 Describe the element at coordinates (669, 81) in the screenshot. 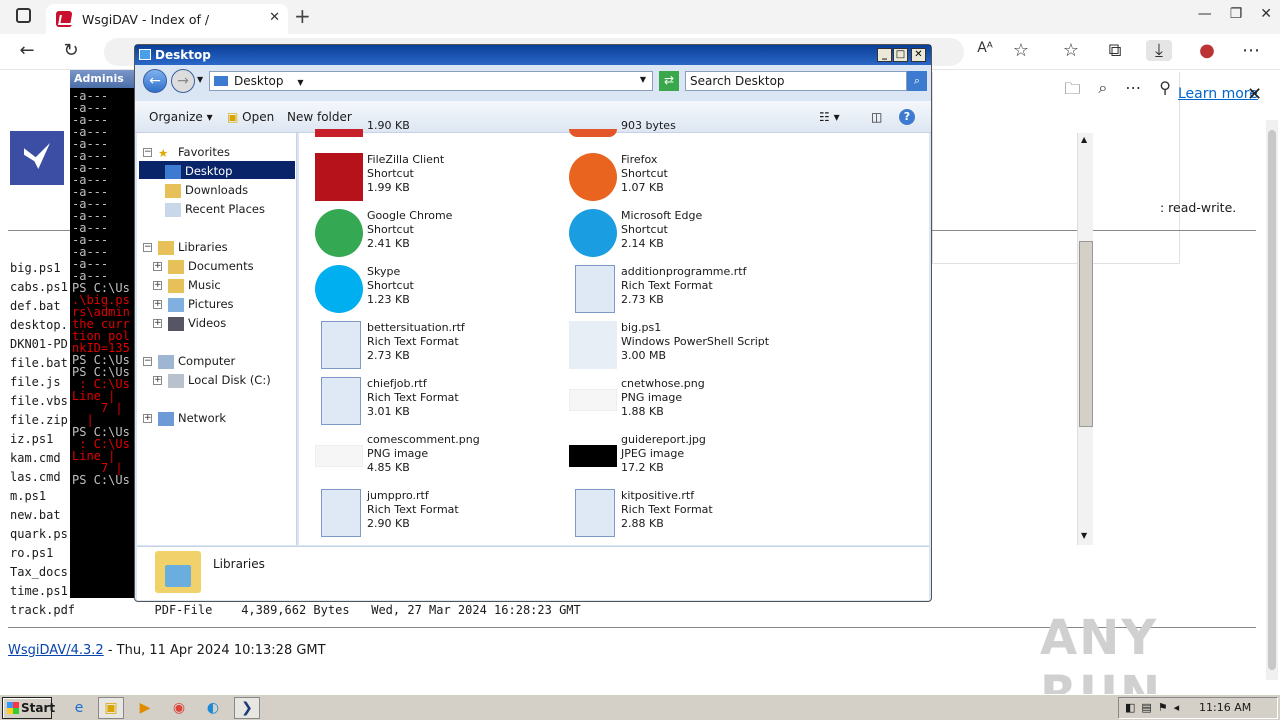

I see `refresh-icon: ⇄` at that location.